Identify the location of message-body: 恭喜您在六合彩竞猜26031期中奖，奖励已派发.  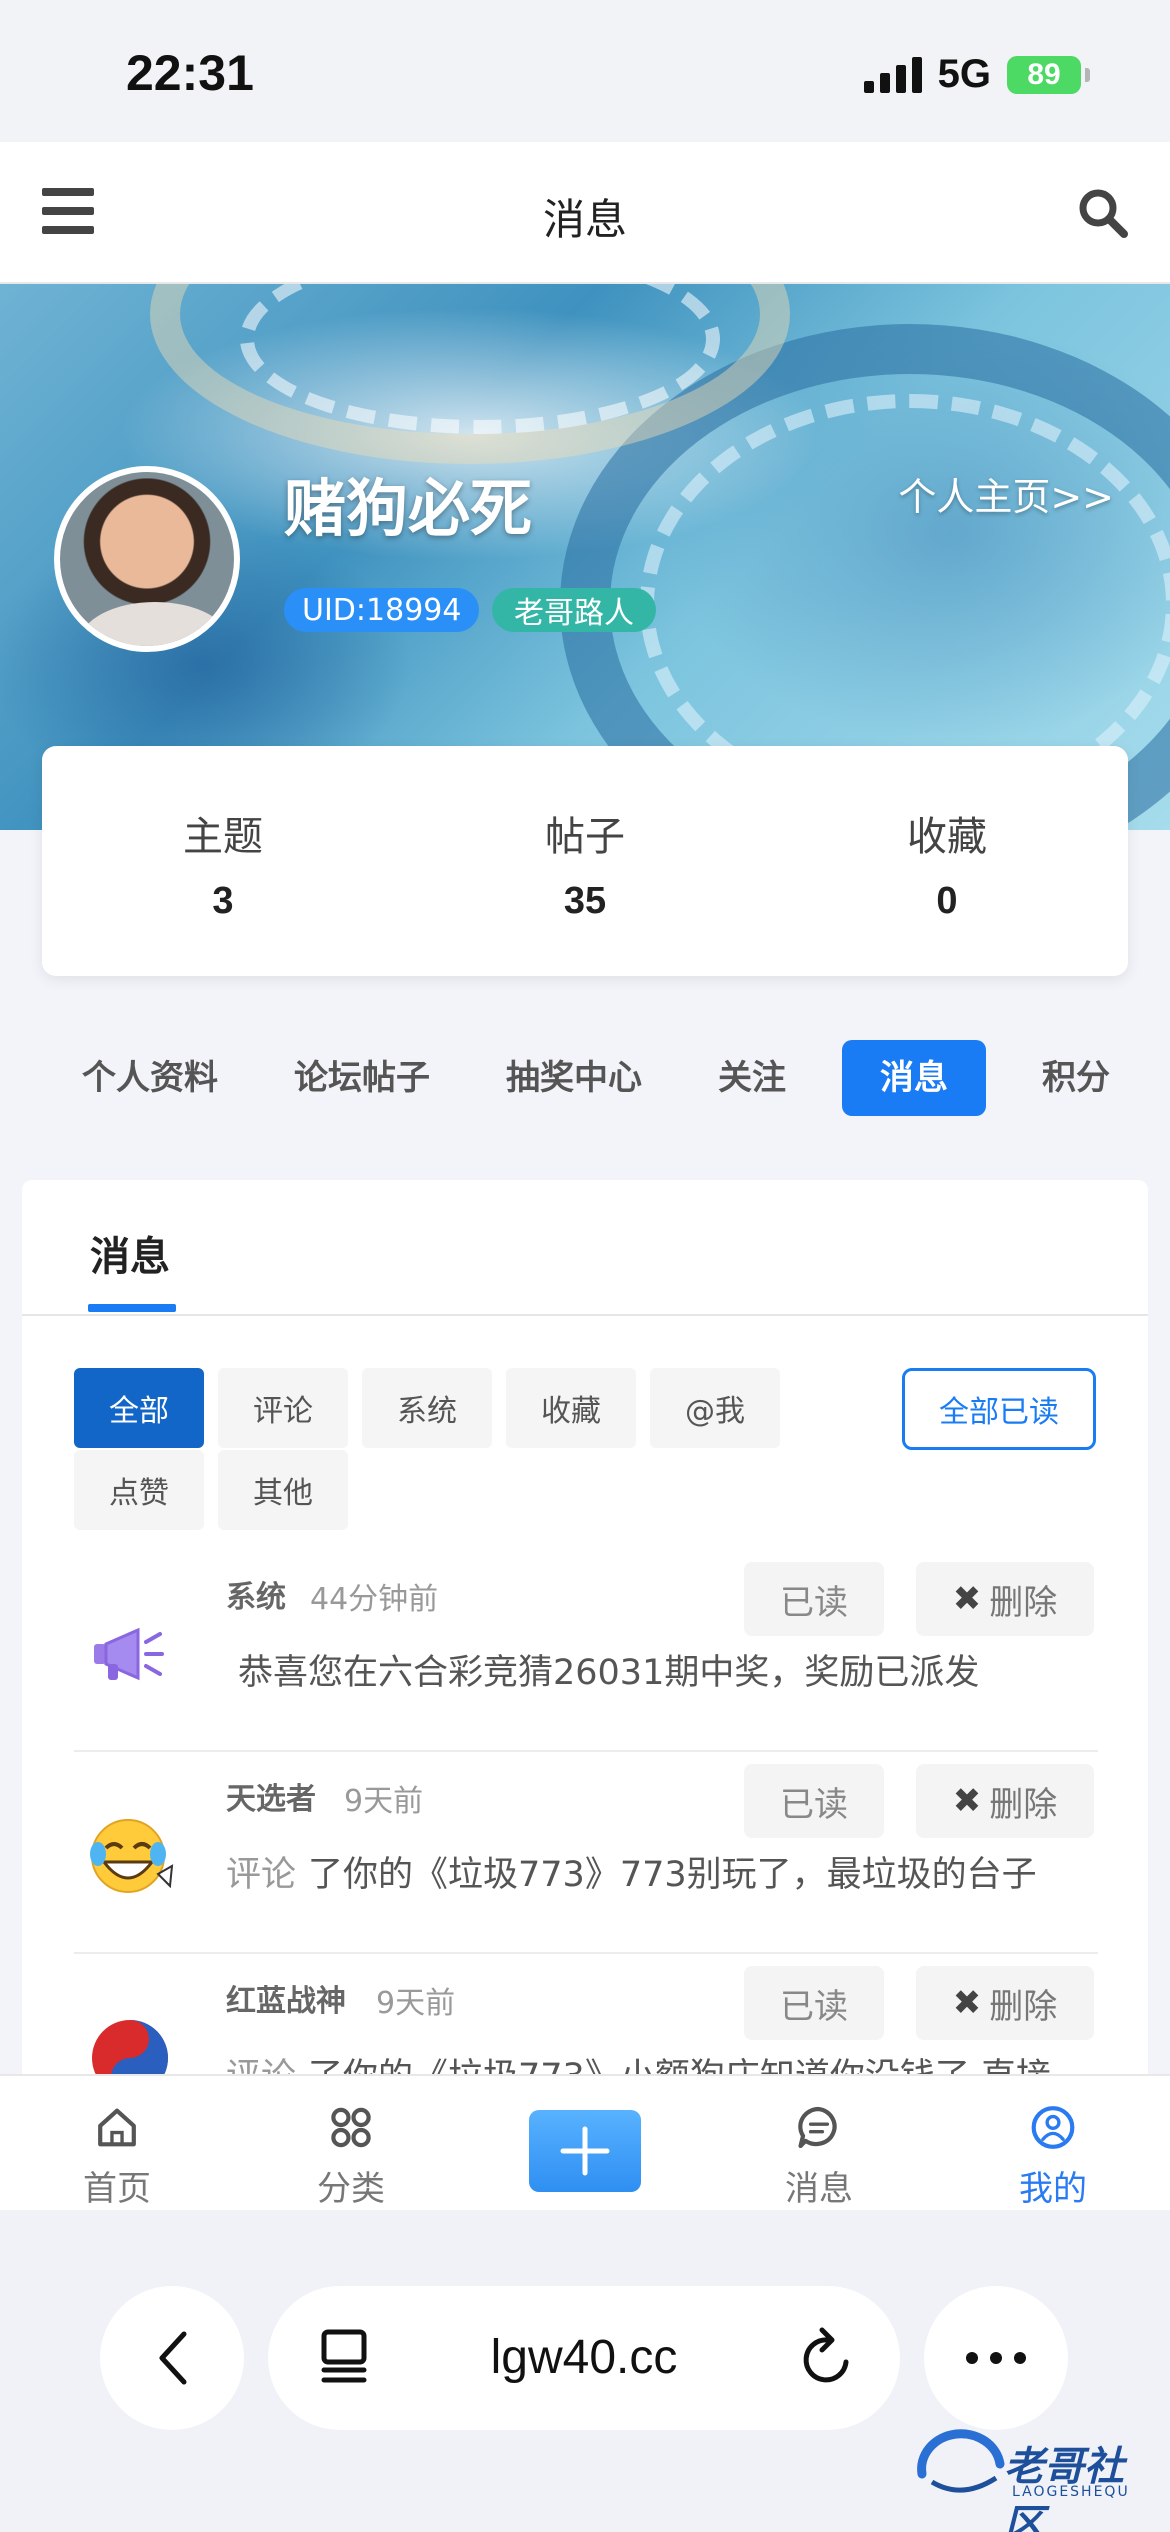
(602, 1669).